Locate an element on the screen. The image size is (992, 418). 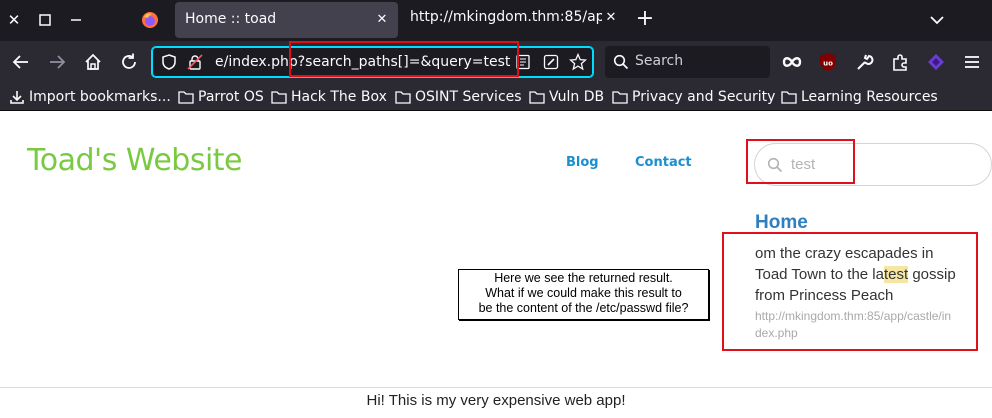
bookmark-star-icon is located at coordinates (578, 63).